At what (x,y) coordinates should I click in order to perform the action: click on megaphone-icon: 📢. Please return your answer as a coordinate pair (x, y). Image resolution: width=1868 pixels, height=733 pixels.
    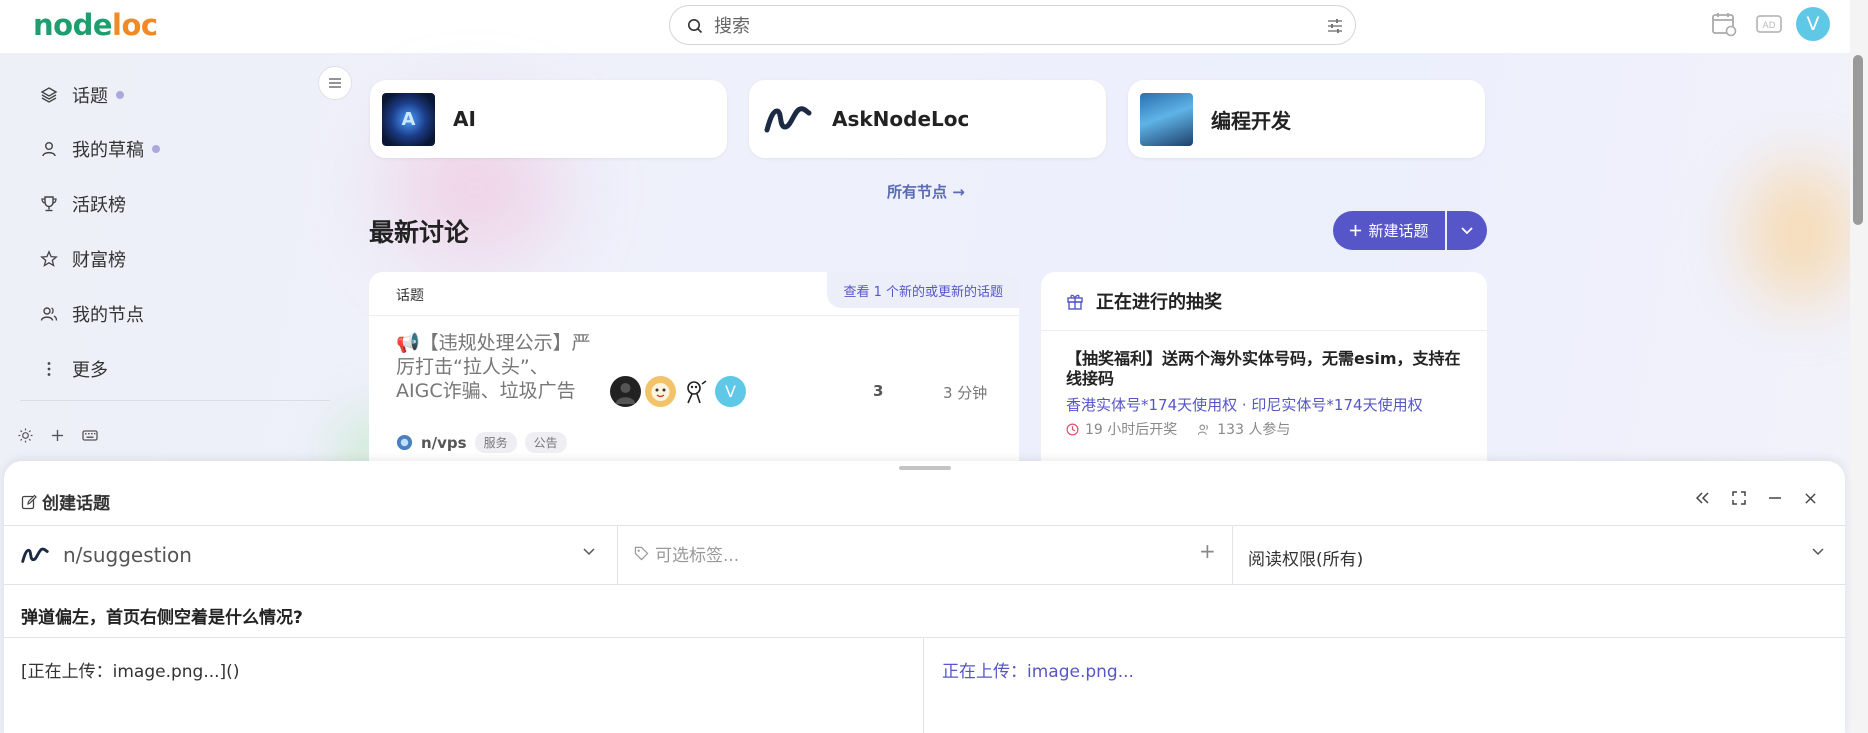
    Looking at the image, I should click on (408, 343).